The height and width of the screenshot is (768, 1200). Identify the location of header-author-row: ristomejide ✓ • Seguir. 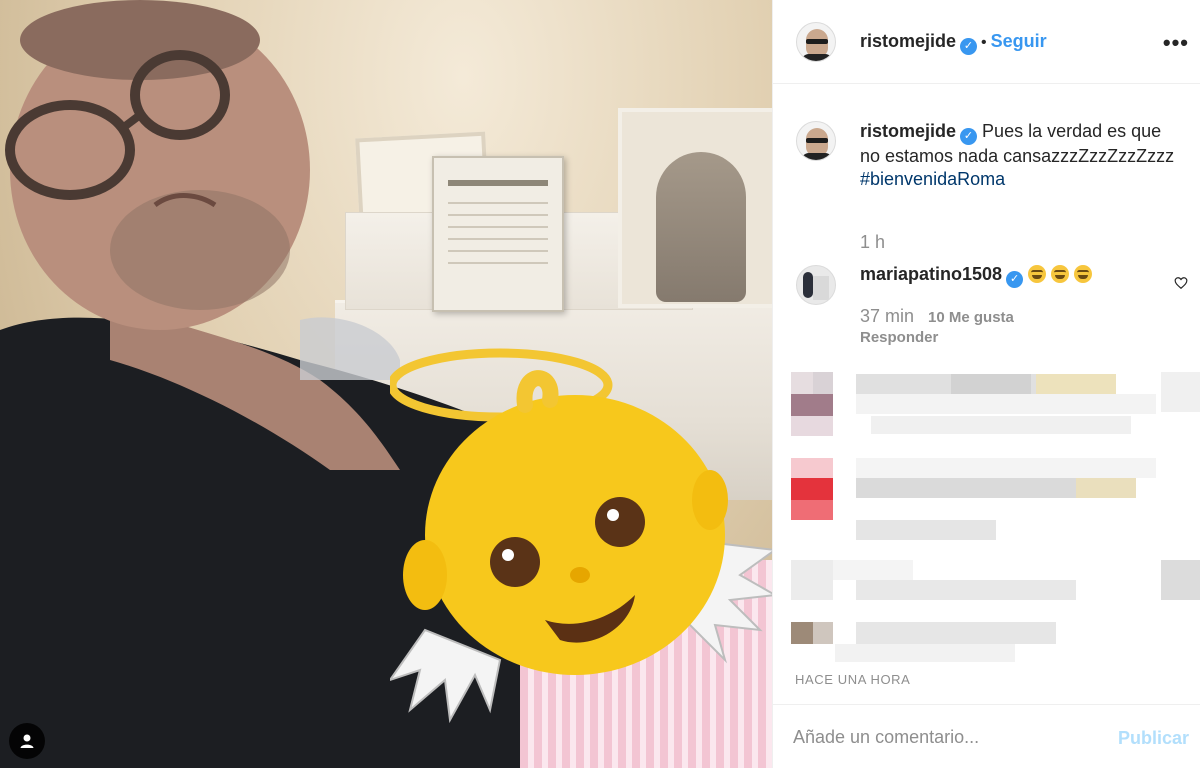
(953, 43).